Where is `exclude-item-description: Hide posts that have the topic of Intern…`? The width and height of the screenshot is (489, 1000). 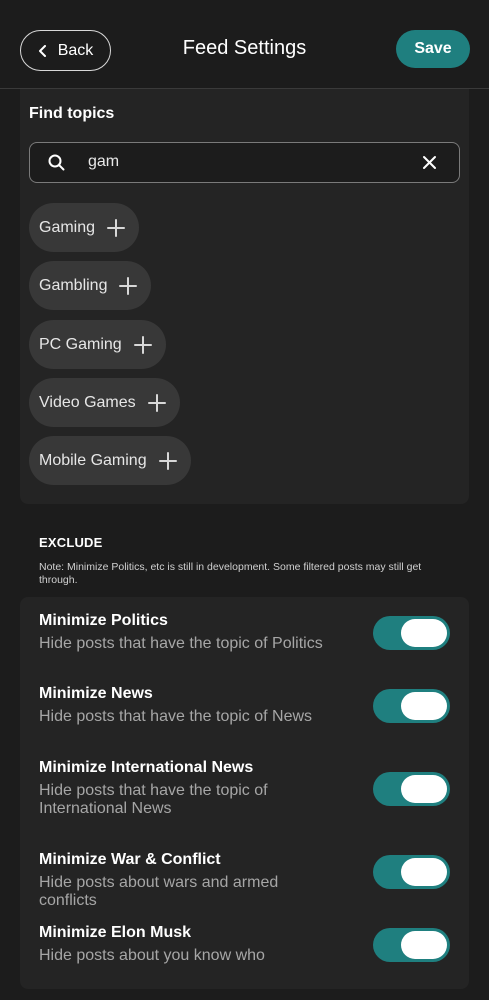
exclude-item-description: Hide posts that have the topic of Intern… is located at coordinates (153, 799).